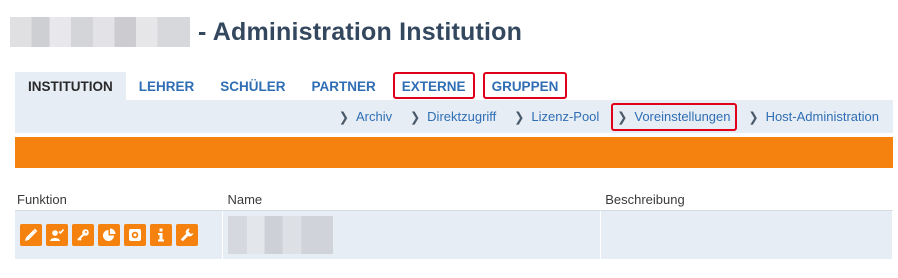  I want to click on title-row: - Administration Institution, so click(266, 32).